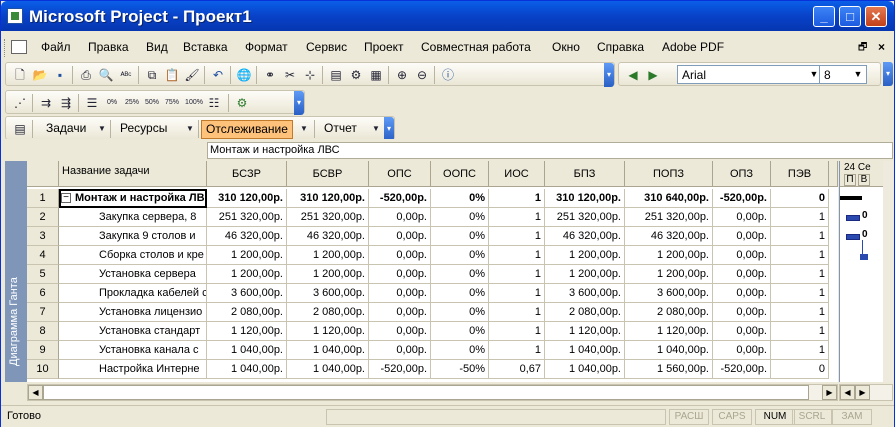 The image size is (895, 427). What do you see at coordinates (194, 103) in the screenshot?
I see `percent-100-icon: 100%` at bounding box center [194, 103].